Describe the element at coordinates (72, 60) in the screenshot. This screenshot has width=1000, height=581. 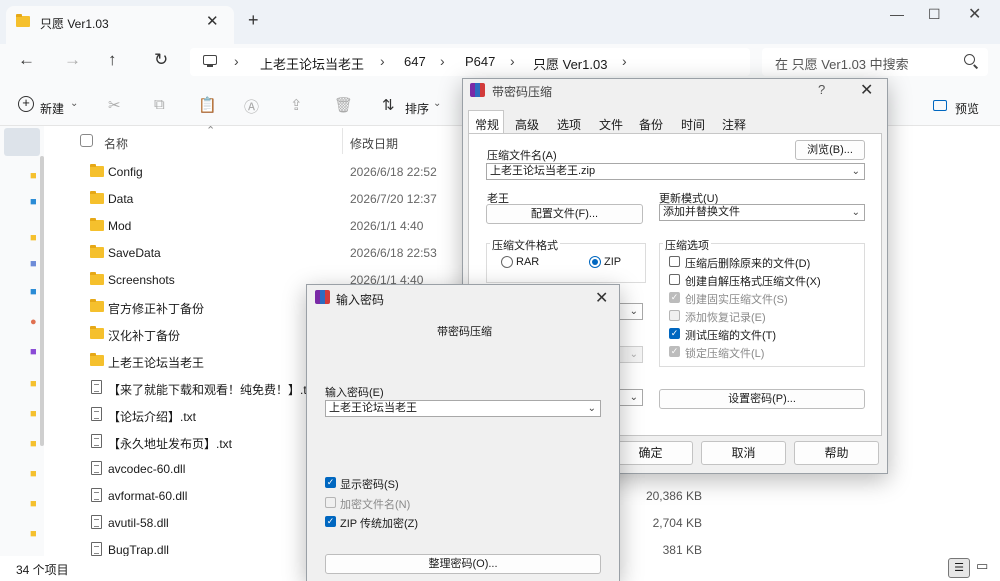
I see `forward-arrow-icon: →` at that location.